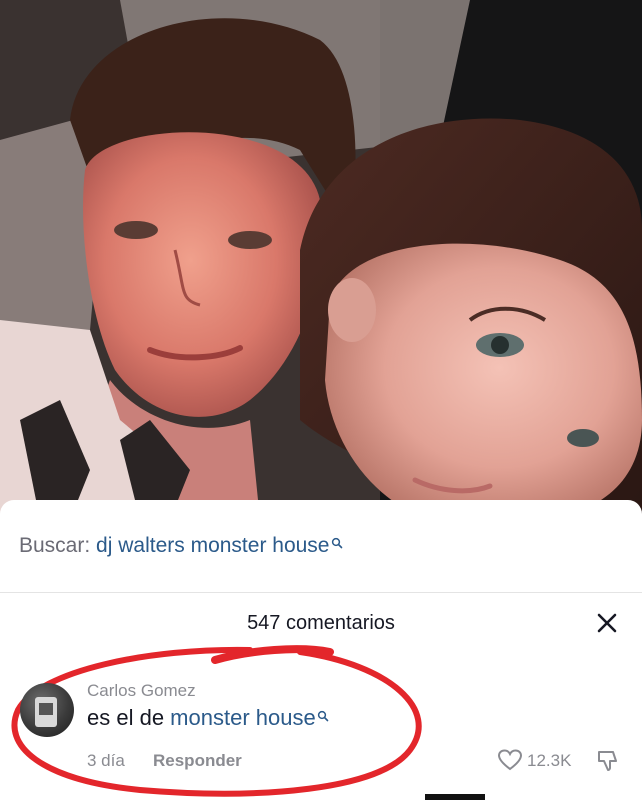  I want to click on search-query: dj walters monster house, so click(212, 545).